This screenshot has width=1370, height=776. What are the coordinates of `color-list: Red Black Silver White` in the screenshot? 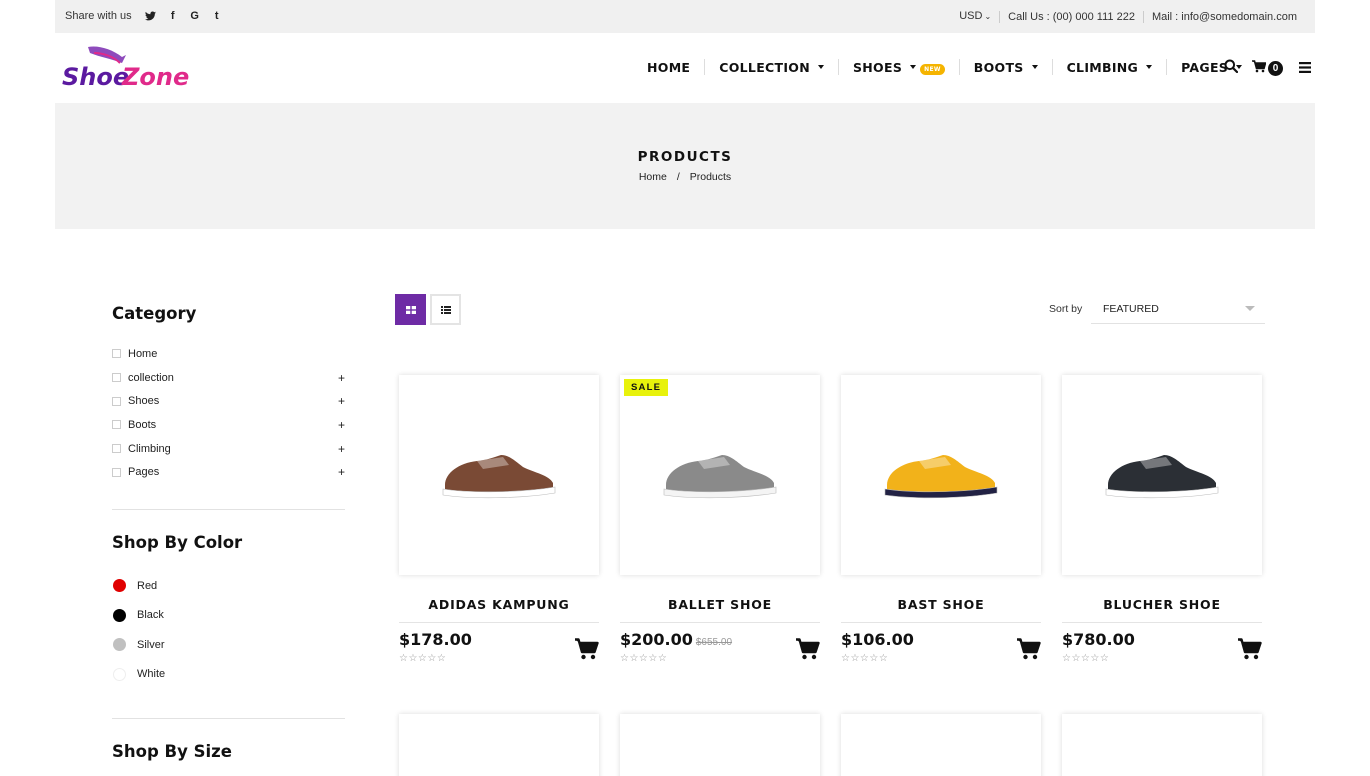 It's located at (228, 630).